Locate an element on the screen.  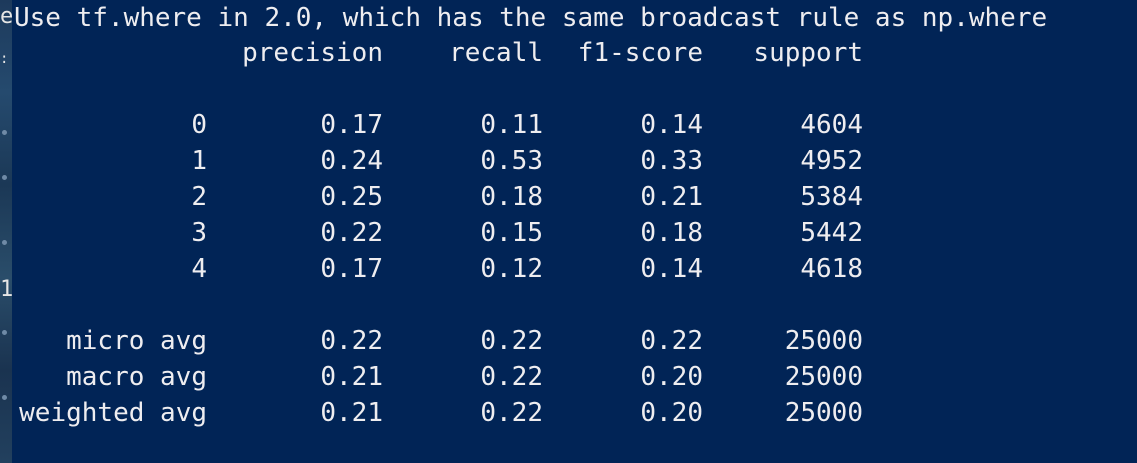
class-row: 1 0.24 0.53 0.33 4952 is located at coordinates (575, 161).